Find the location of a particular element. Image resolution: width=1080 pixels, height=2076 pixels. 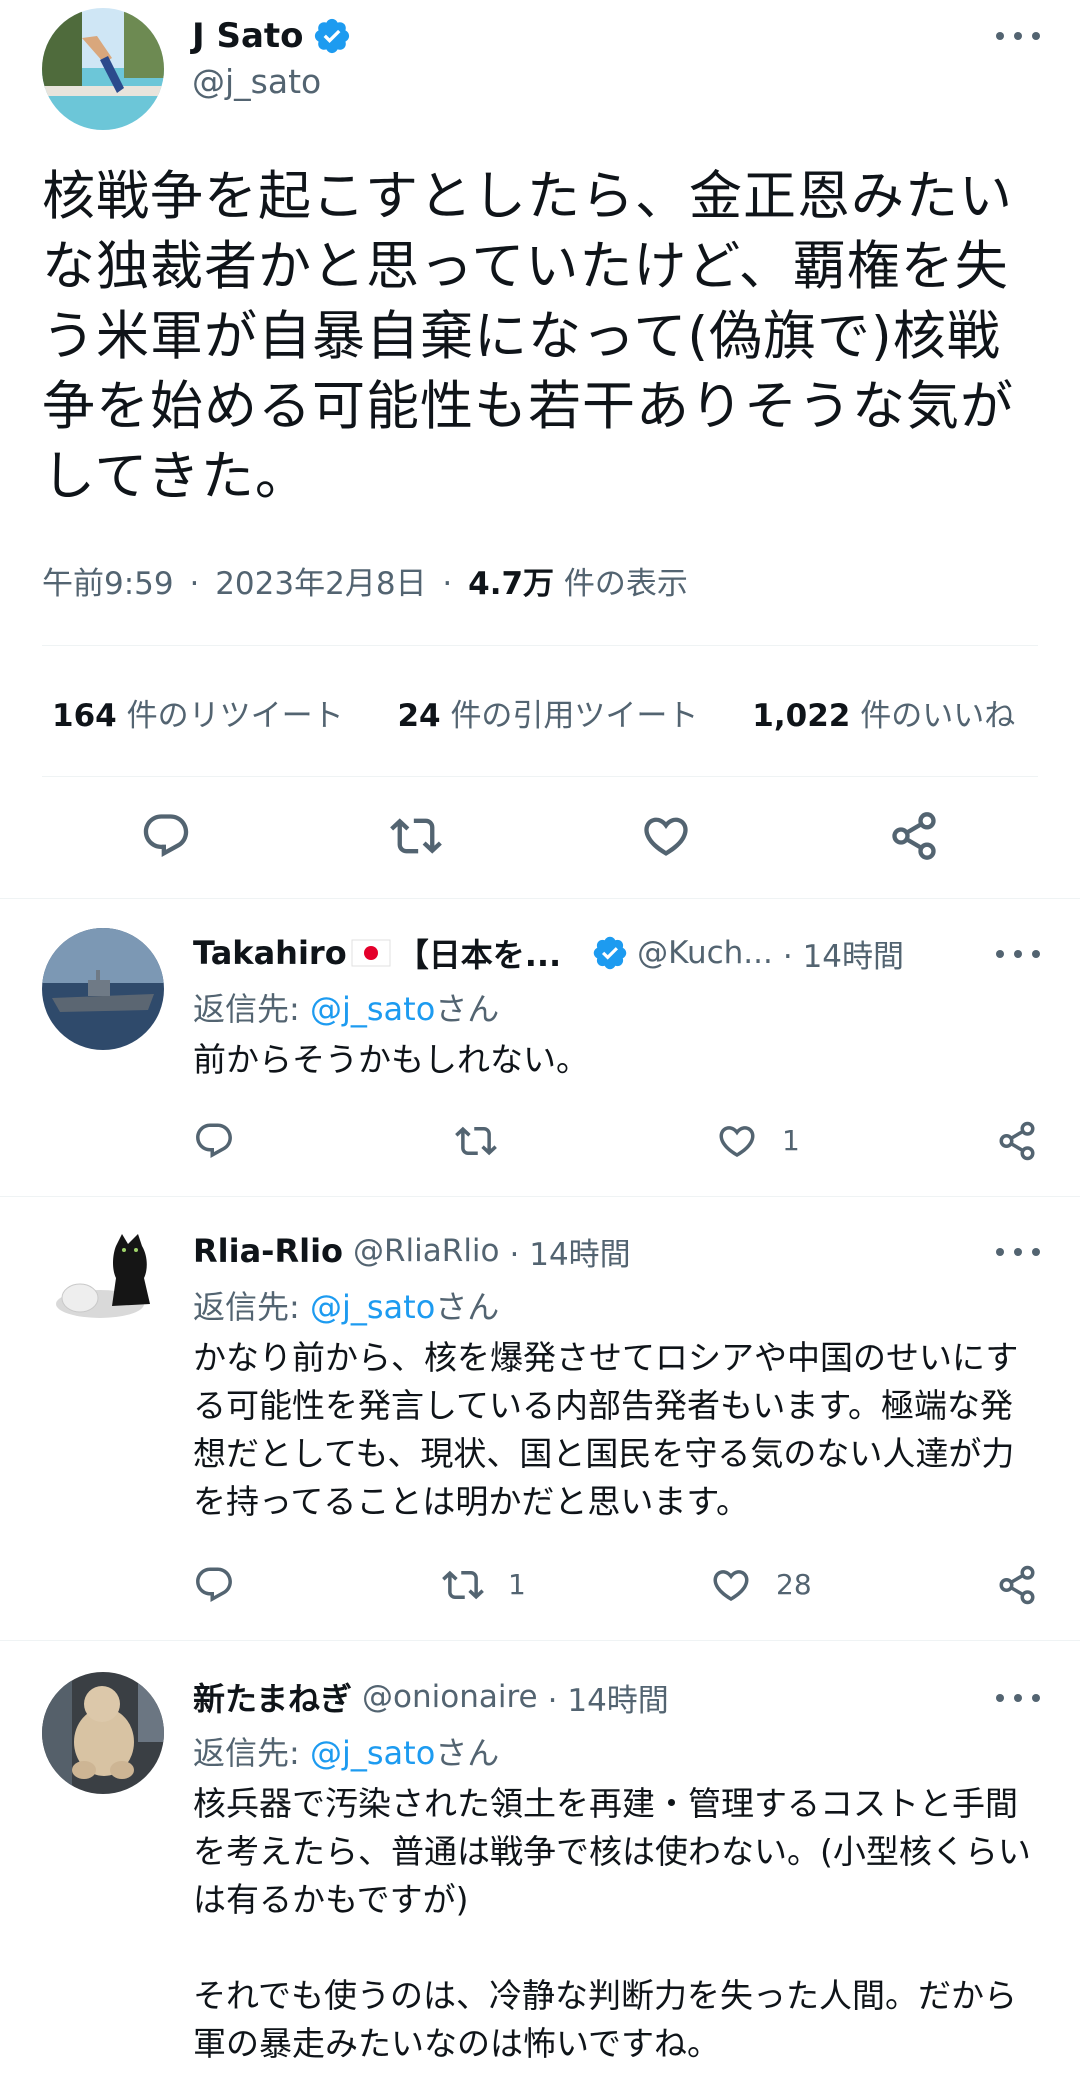

author-name: J Sato is located at coordinates (248, 36).